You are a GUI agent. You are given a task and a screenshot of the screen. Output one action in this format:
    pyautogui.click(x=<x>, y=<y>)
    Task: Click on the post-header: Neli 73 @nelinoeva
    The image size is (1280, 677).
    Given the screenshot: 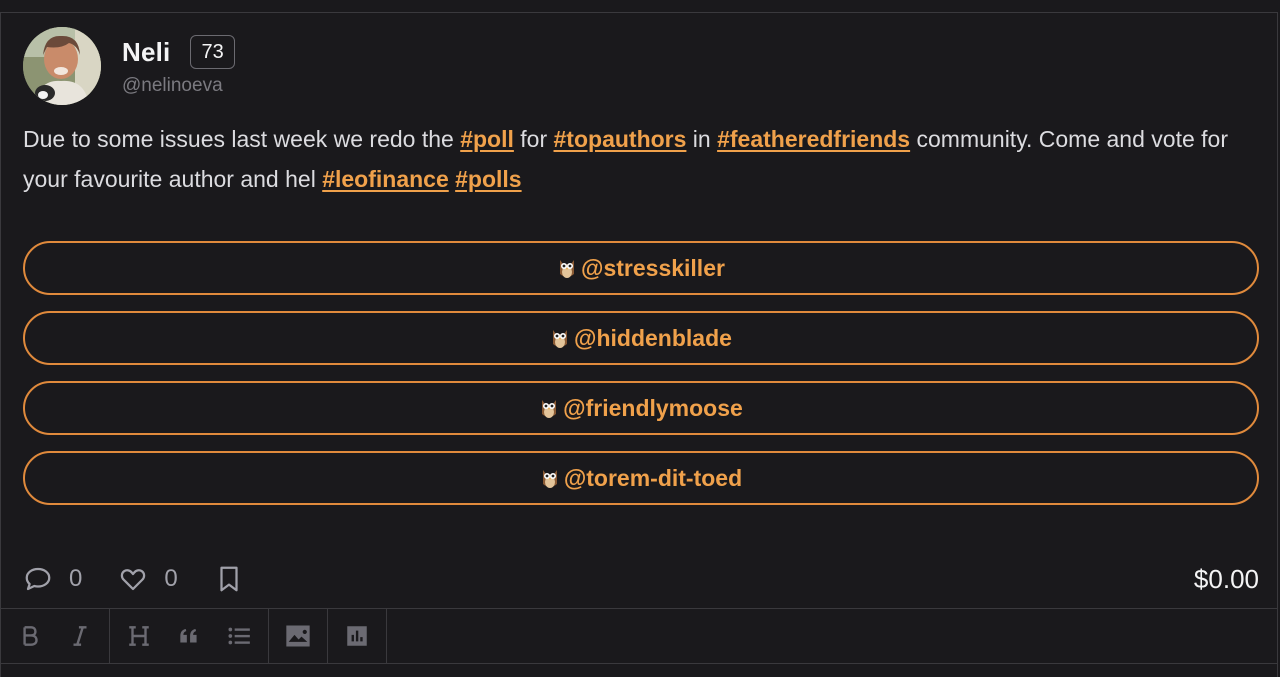 What is the action you would take?
    pyautogui.click(x=129, y=66)
    